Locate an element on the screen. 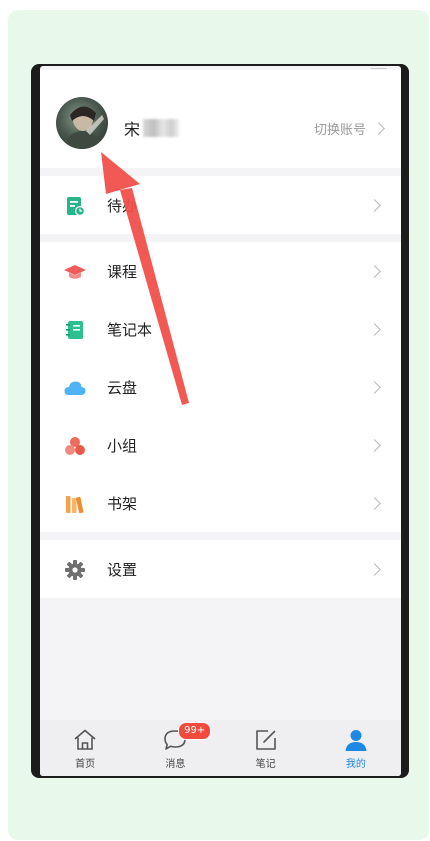  menu-item-todo: 待办 is located at coordinates (220, 205).